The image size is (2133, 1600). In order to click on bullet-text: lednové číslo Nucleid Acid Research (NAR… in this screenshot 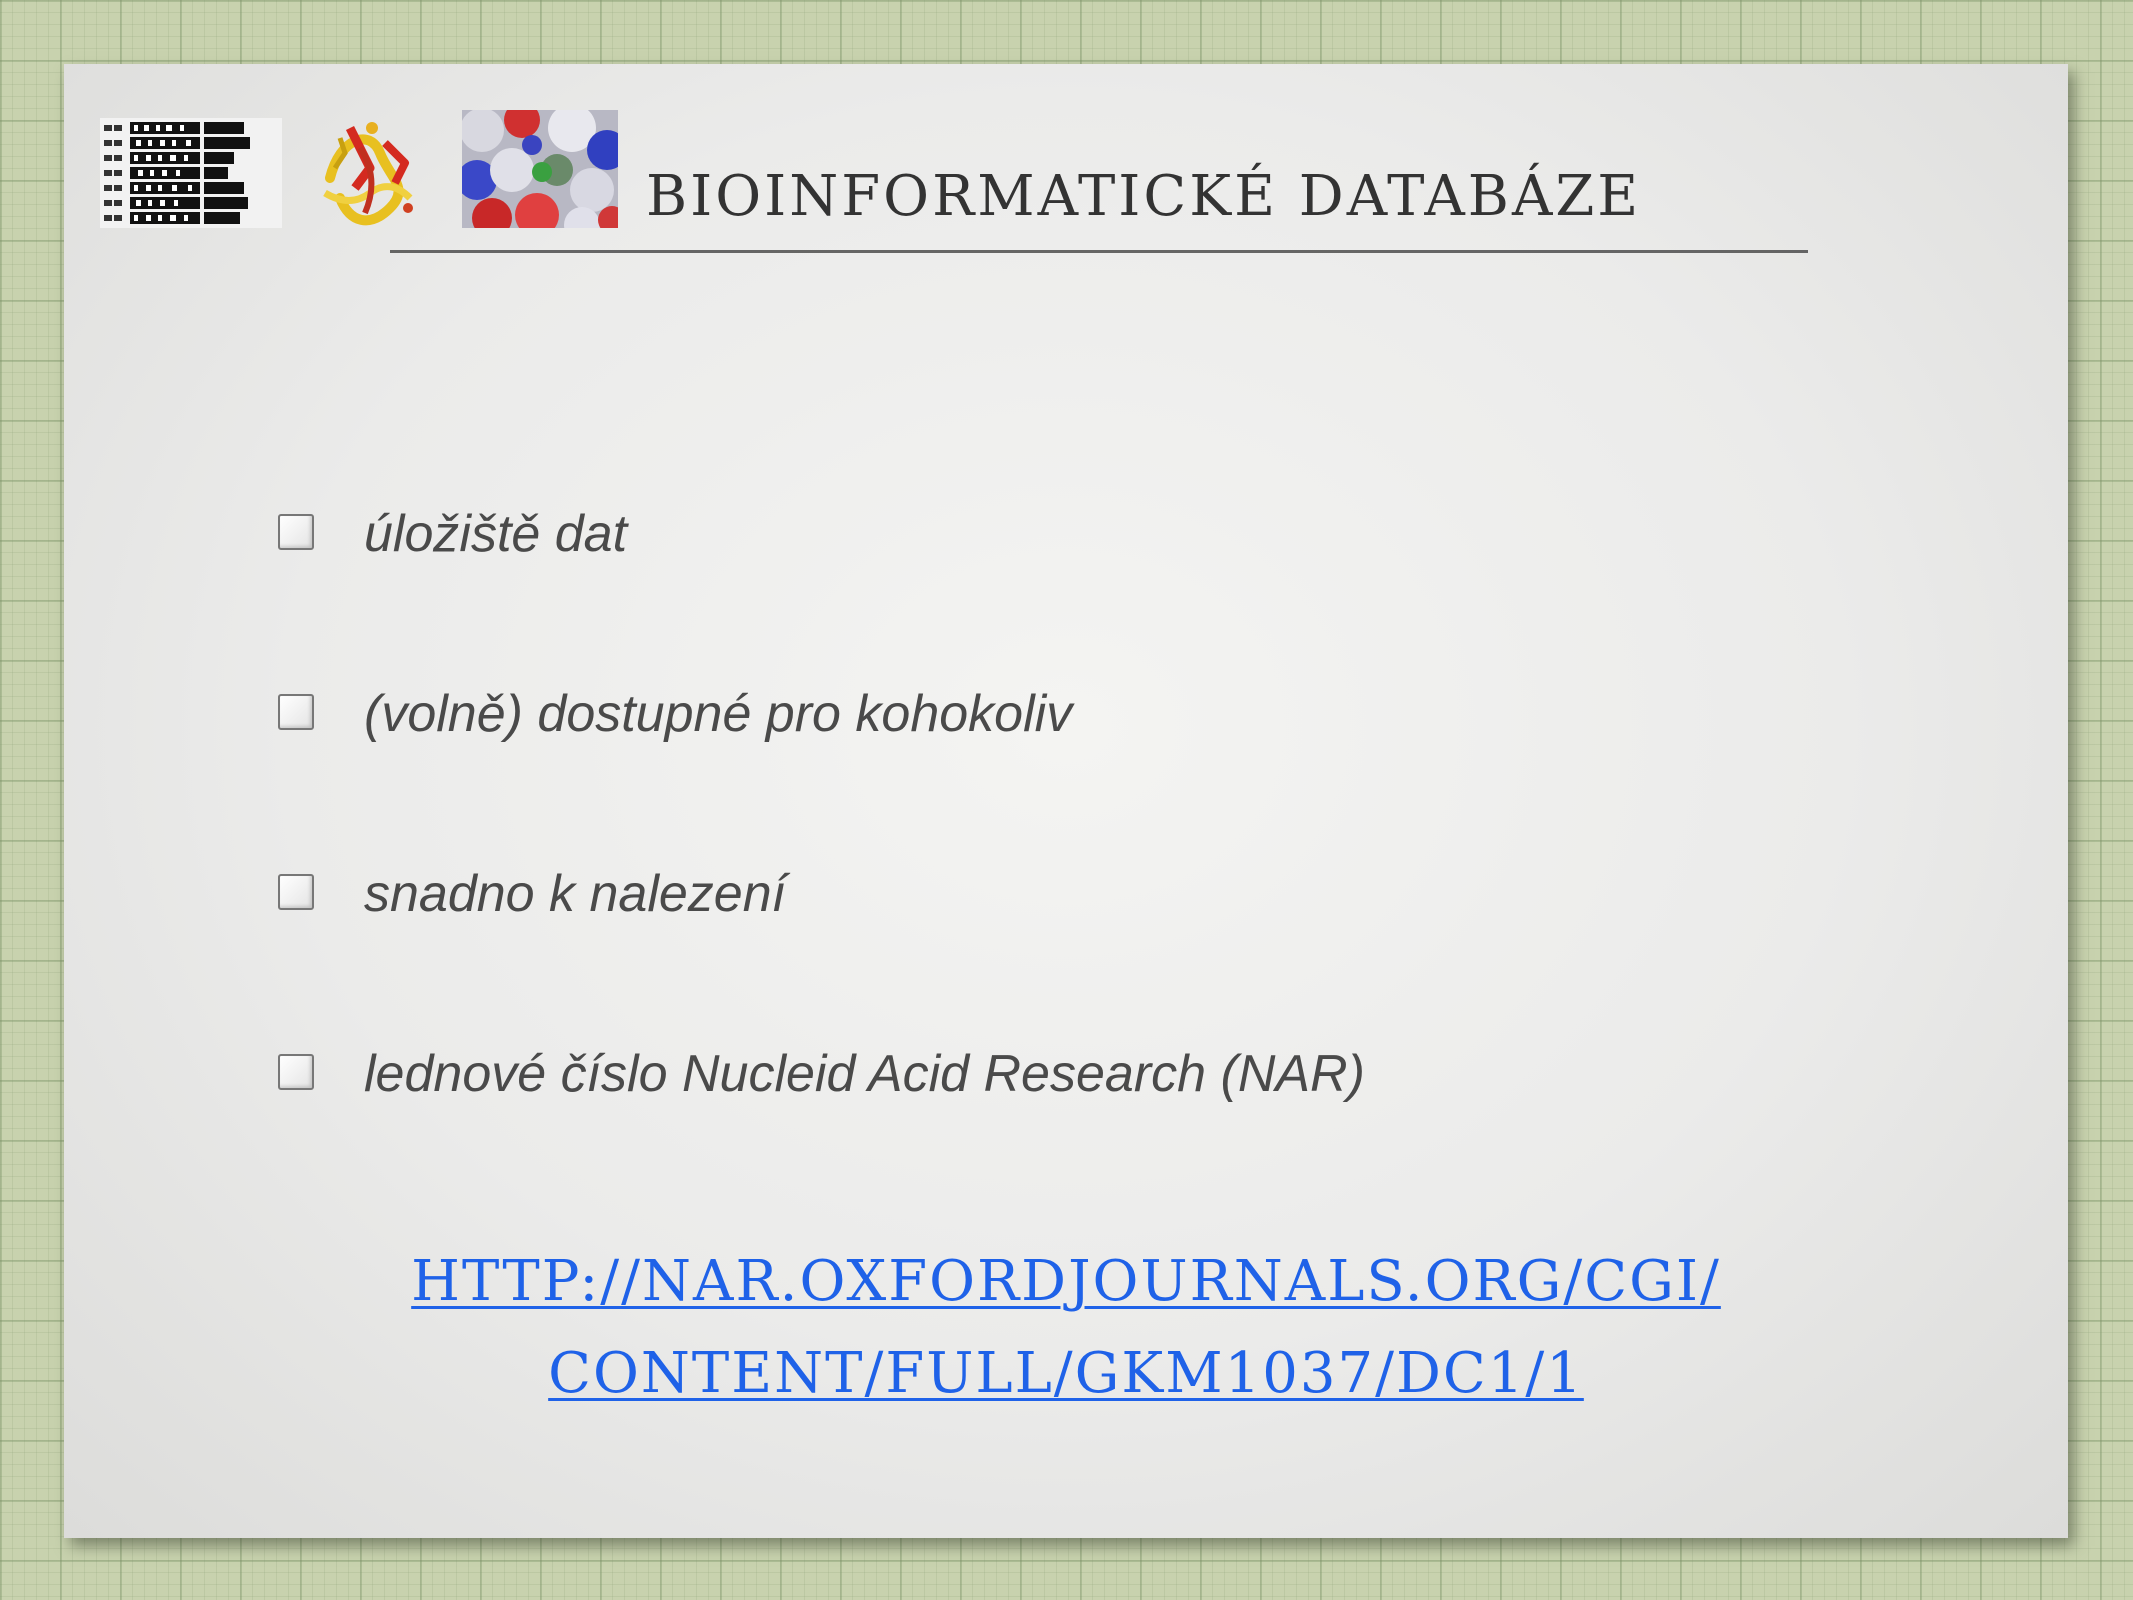, I will do `click(864, 1074)`.